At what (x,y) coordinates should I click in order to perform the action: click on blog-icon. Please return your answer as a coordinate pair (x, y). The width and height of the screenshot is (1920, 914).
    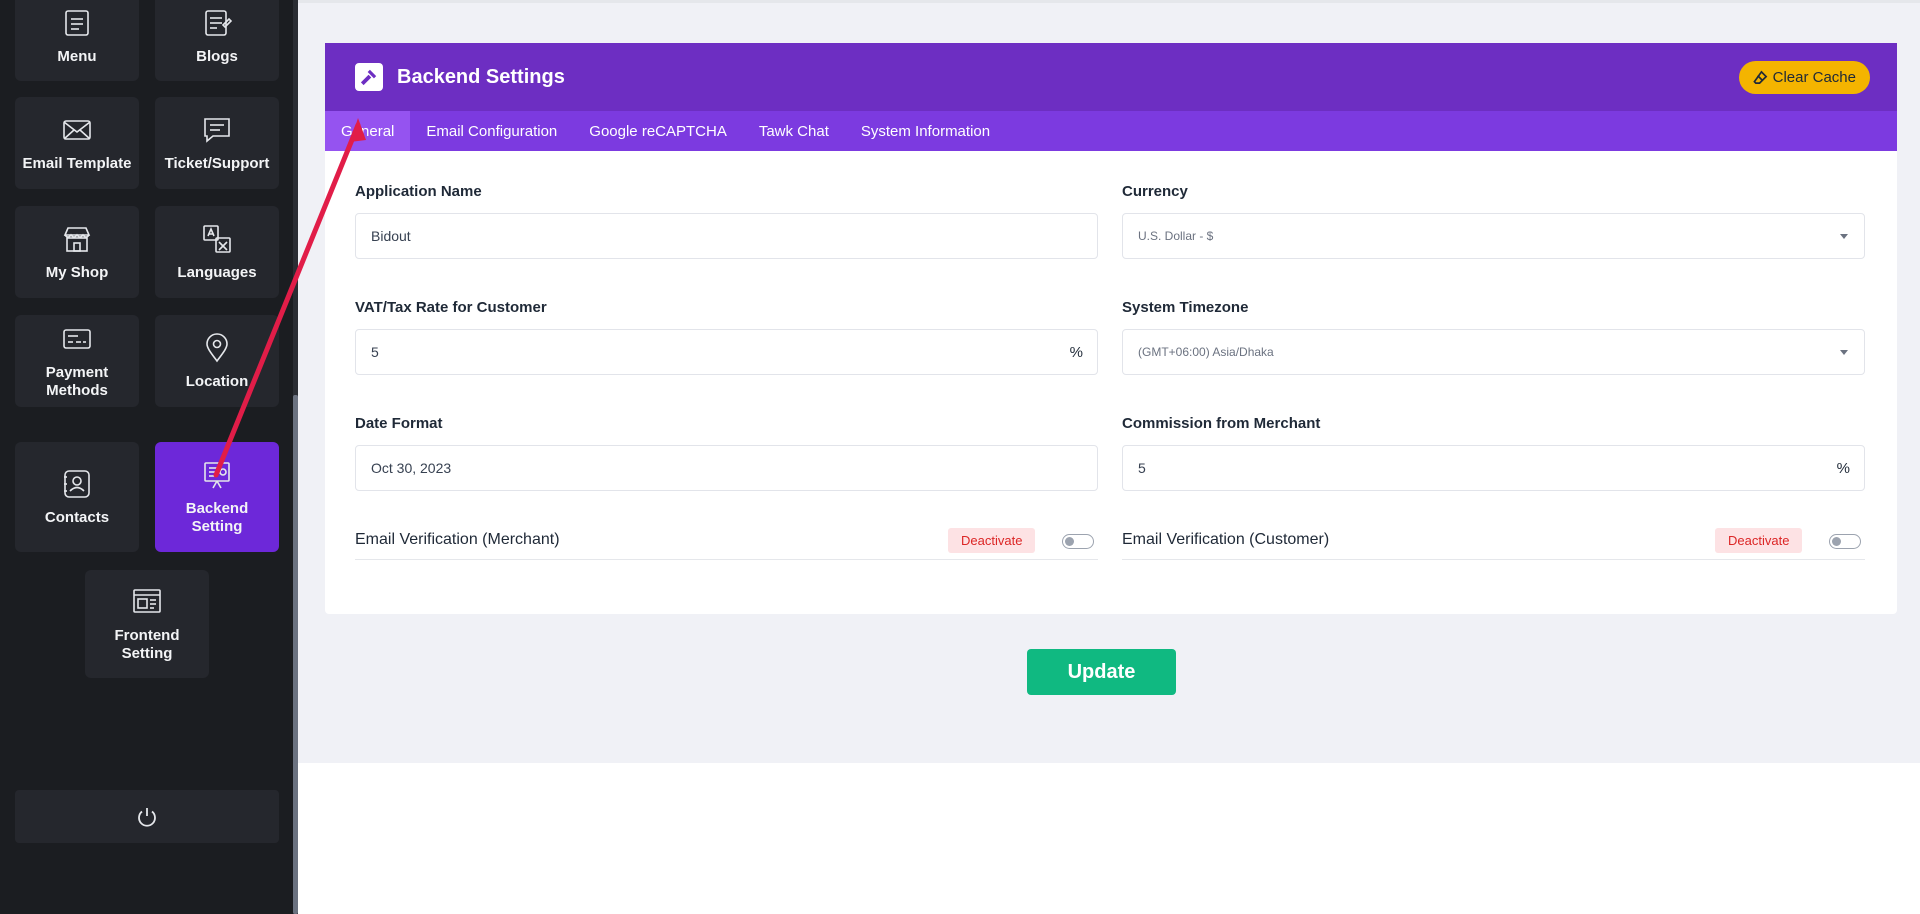
    Looking at the image, I should click on (217, 23).